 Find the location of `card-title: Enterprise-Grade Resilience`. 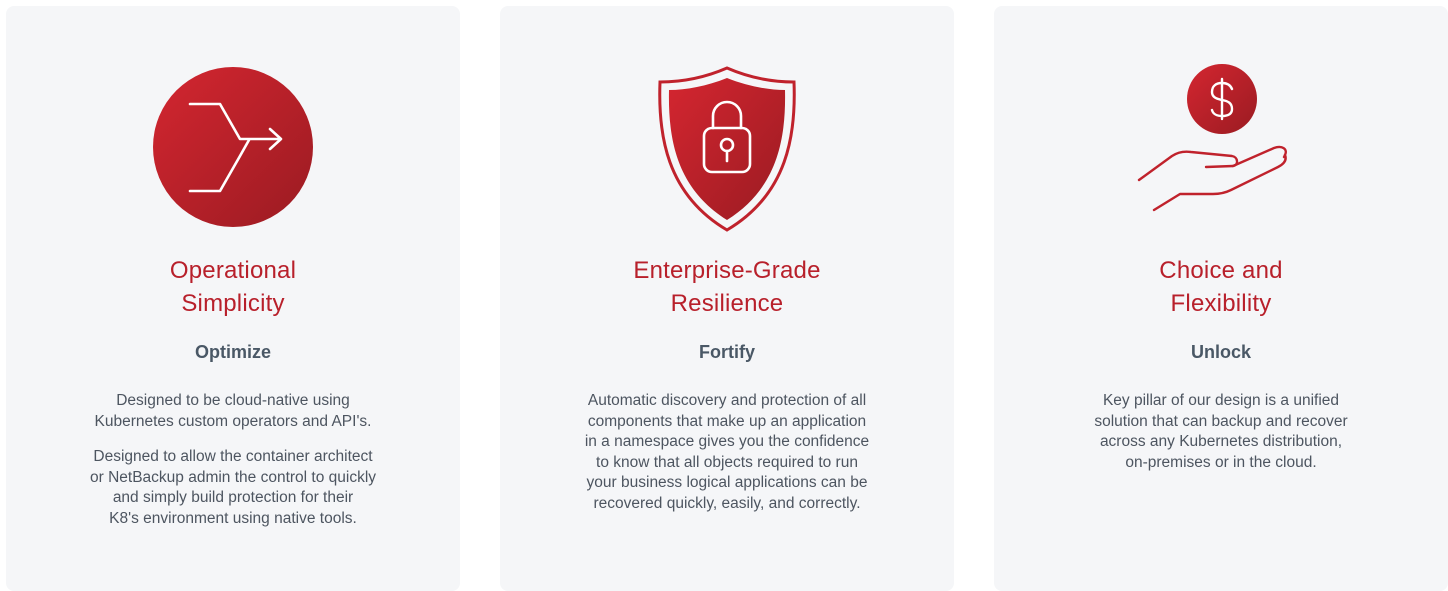

card-title: Enterprise-Grade Resilience is located at coordinates (727, 287).